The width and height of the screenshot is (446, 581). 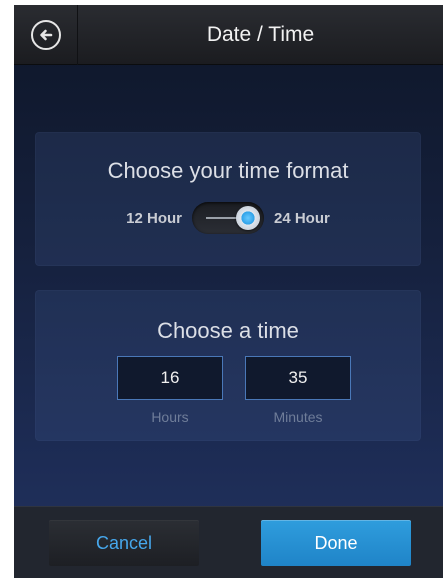 I want to click on minutes-field: 35, so click(x=298, y=378).